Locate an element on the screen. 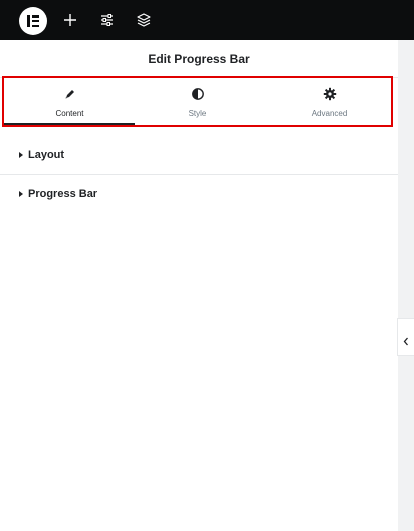 This screenshot has width=414, height=531. top-toolbar is located at coordinates (207, 20).